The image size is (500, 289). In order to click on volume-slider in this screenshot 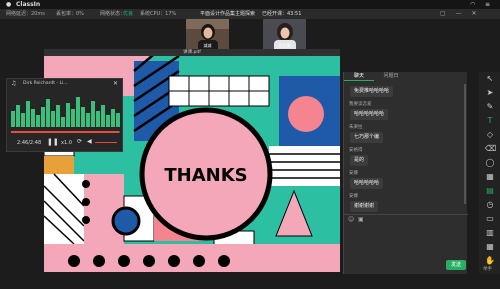, I will do `click(106, 142)`.